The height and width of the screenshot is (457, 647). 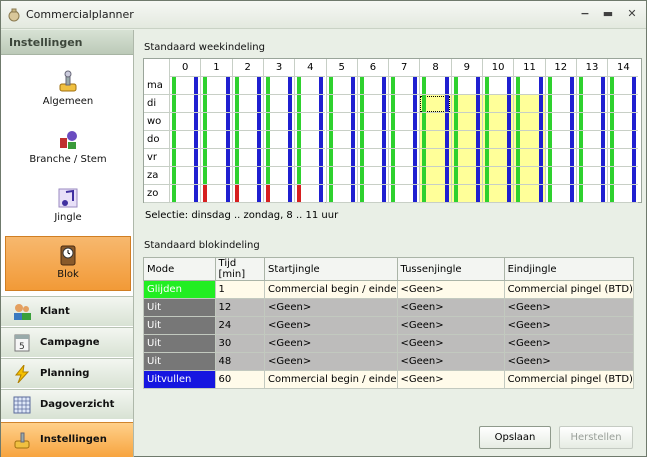 What do you see at coordinates (156, 86) in the screenshot?
I see `day-label: ma` at bounding box center [156, 86].